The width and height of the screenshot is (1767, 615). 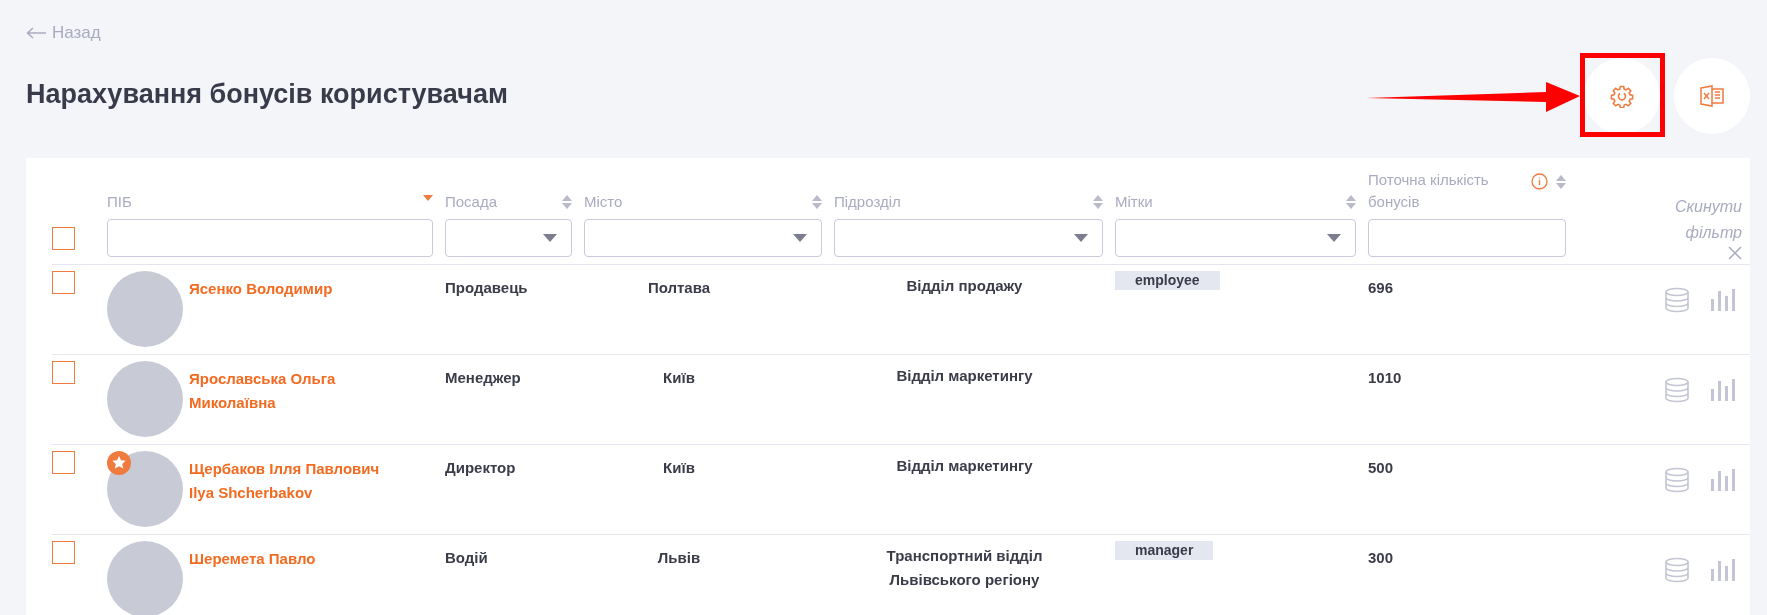 I want to click on position-text: Менеджер, so click(x=483, y=377).